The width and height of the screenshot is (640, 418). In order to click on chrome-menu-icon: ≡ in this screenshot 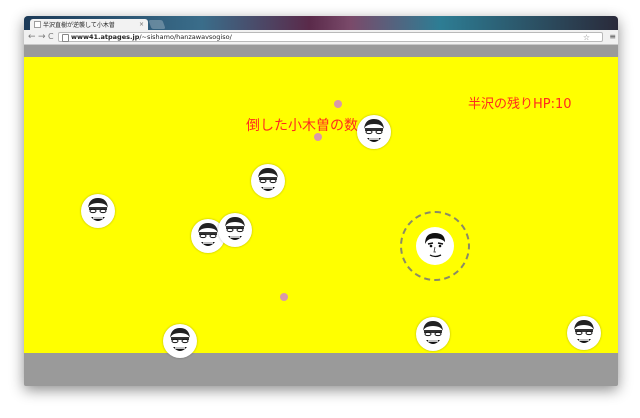, I will do `click(612, 36)`.